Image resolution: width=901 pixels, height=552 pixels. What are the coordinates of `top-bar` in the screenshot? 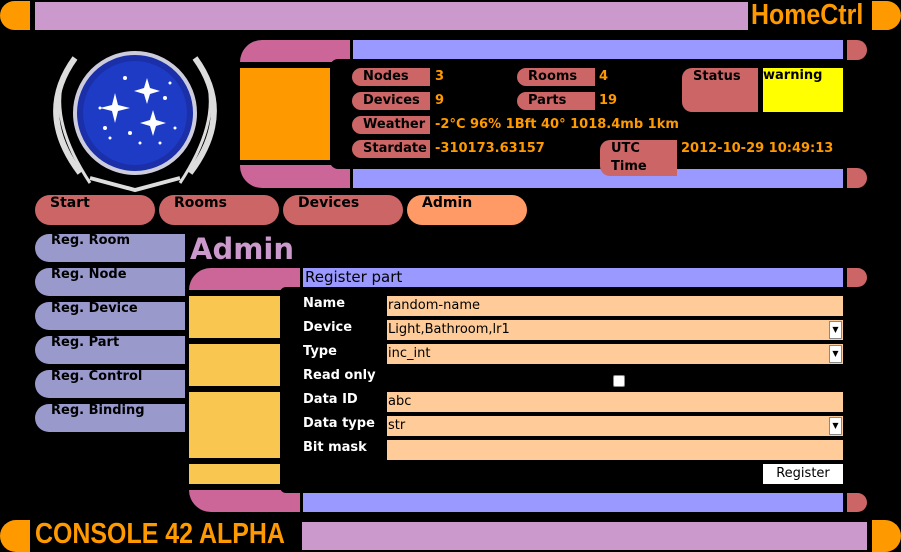 It's located at (391, 16).